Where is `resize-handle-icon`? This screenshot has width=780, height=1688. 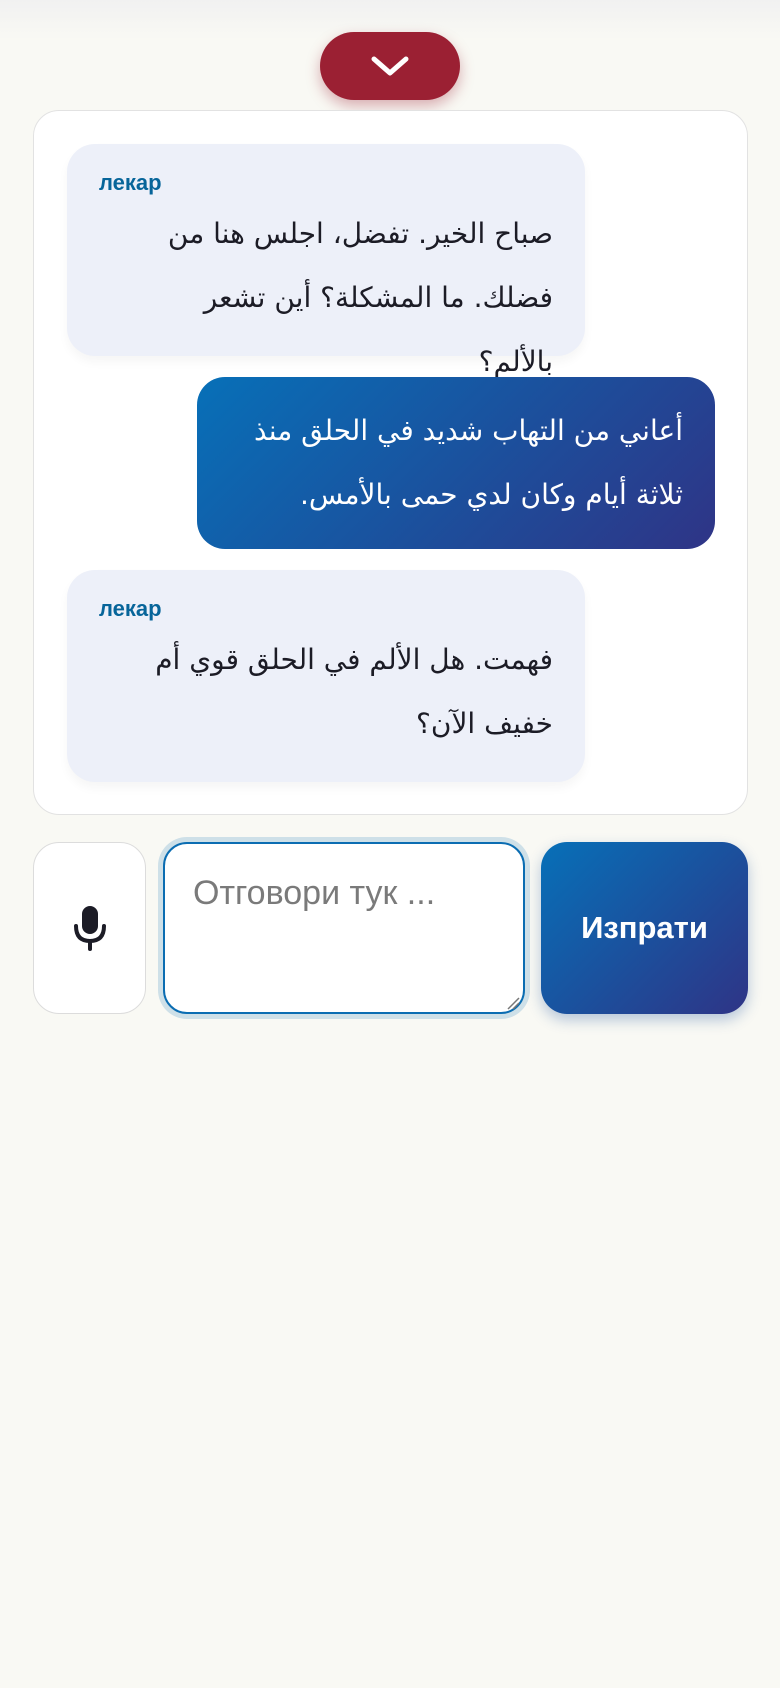 resize-handle-icon is located at coordinates (513, 1003).